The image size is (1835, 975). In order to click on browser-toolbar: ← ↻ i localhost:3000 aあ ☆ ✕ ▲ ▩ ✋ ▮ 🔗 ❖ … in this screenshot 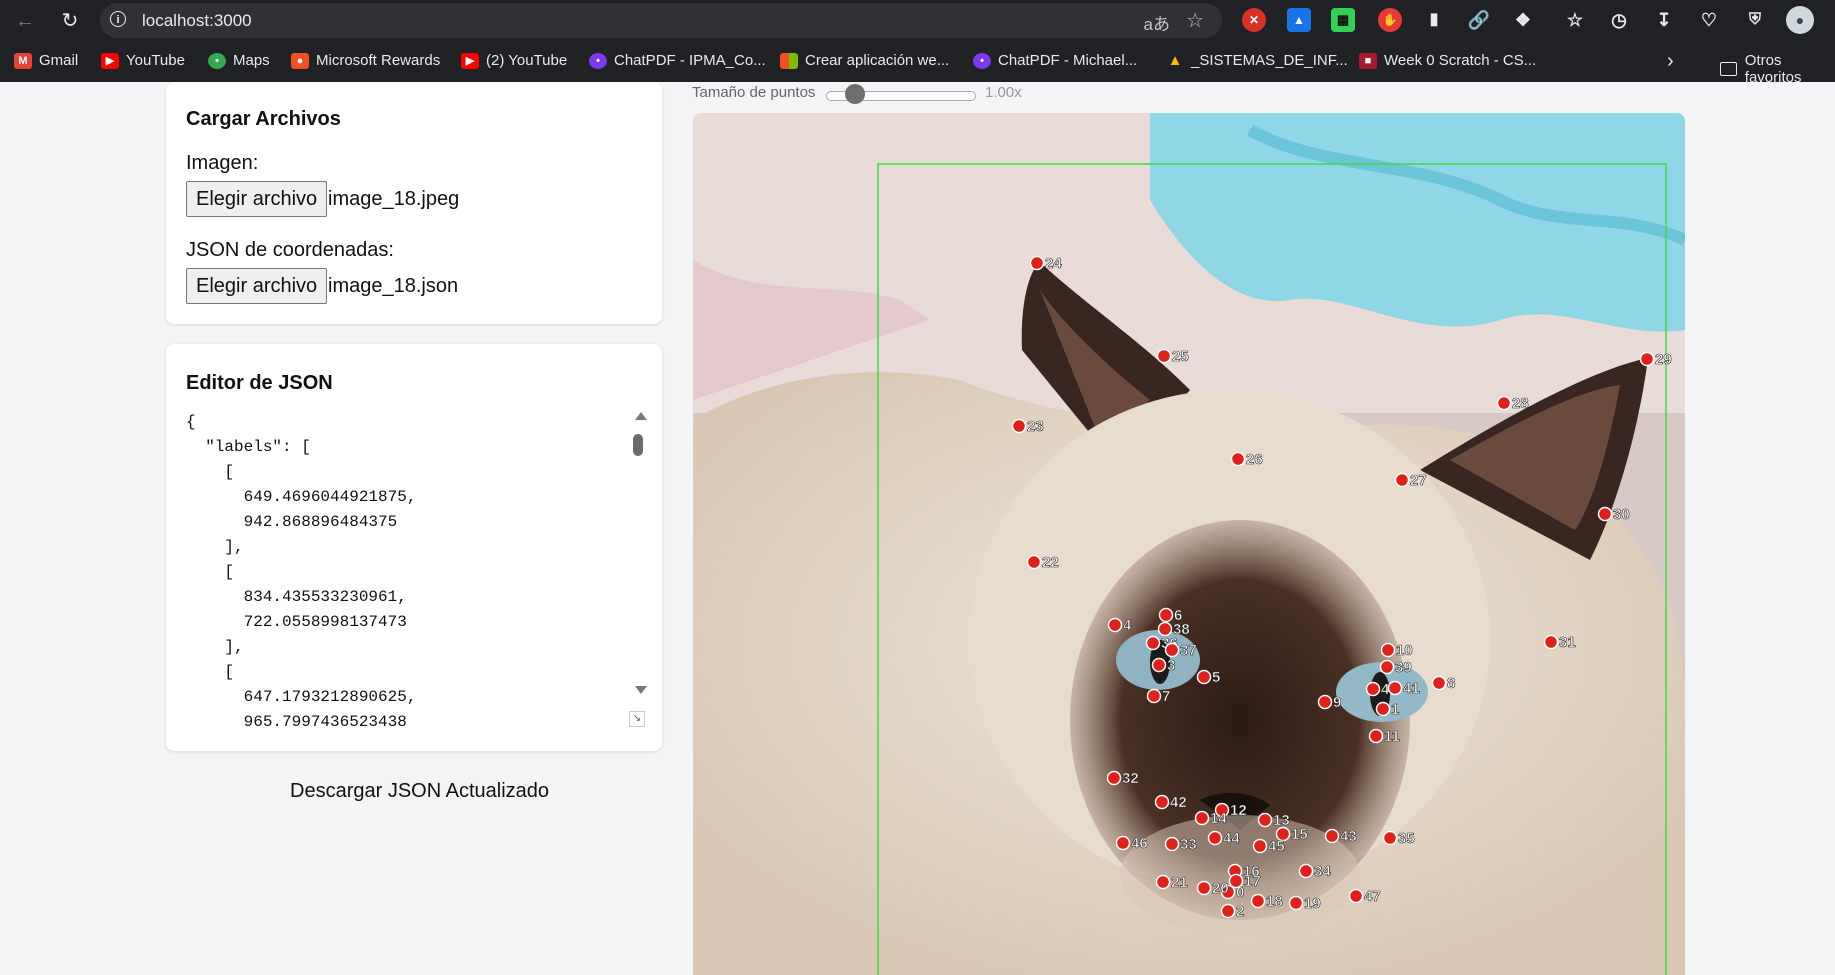, I will do `click(917, 21)`.